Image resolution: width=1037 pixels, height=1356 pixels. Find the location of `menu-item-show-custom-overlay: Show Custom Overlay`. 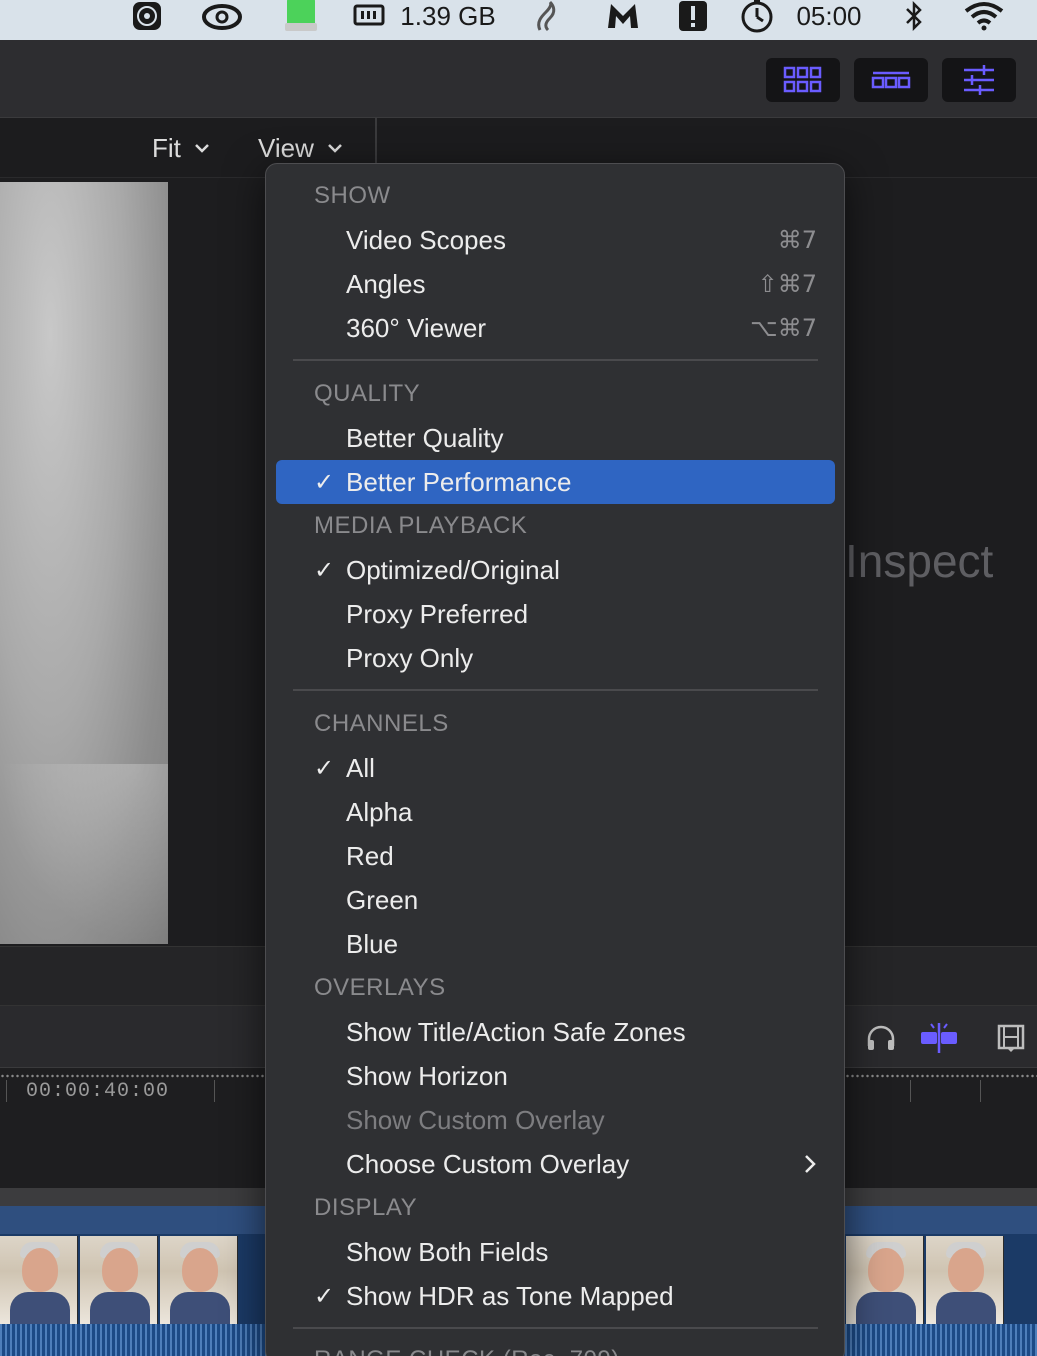

menu-item-show-custom-overlay: Show Custom Overlay is located at coordinates (555, 1120).